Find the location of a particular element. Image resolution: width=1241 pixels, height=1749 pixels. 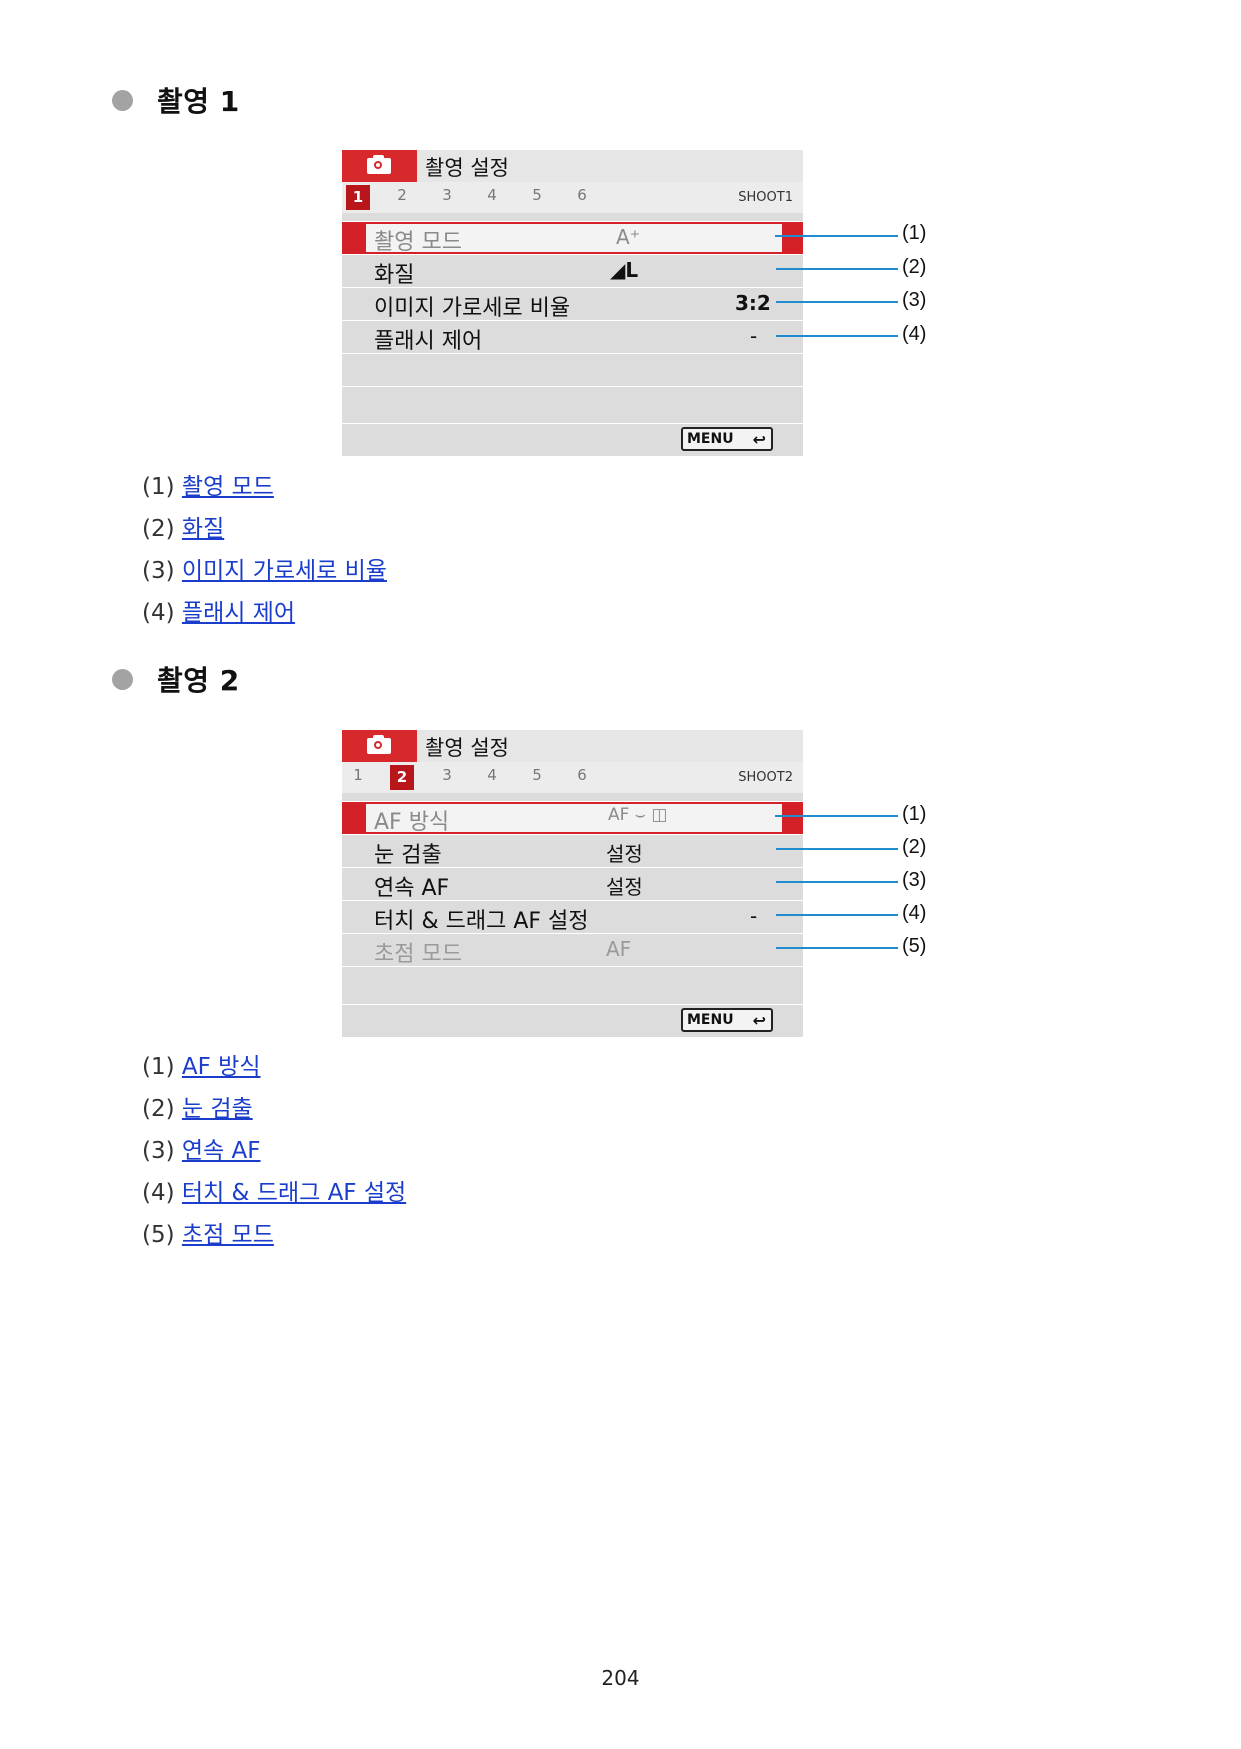

item-link: 연속 AF is located at coordinates (221, 1151).